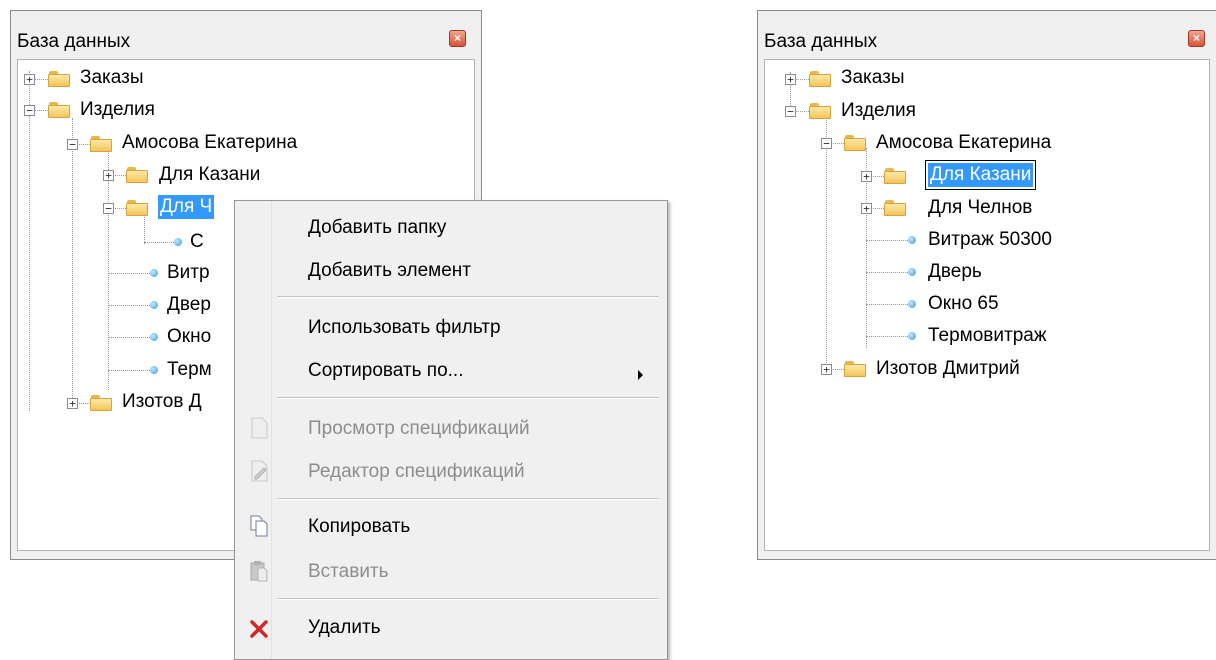  Describe the element at coordinates (963, 304) in the screenshot. I see `tree-item-okno: Окно 65` at that location.